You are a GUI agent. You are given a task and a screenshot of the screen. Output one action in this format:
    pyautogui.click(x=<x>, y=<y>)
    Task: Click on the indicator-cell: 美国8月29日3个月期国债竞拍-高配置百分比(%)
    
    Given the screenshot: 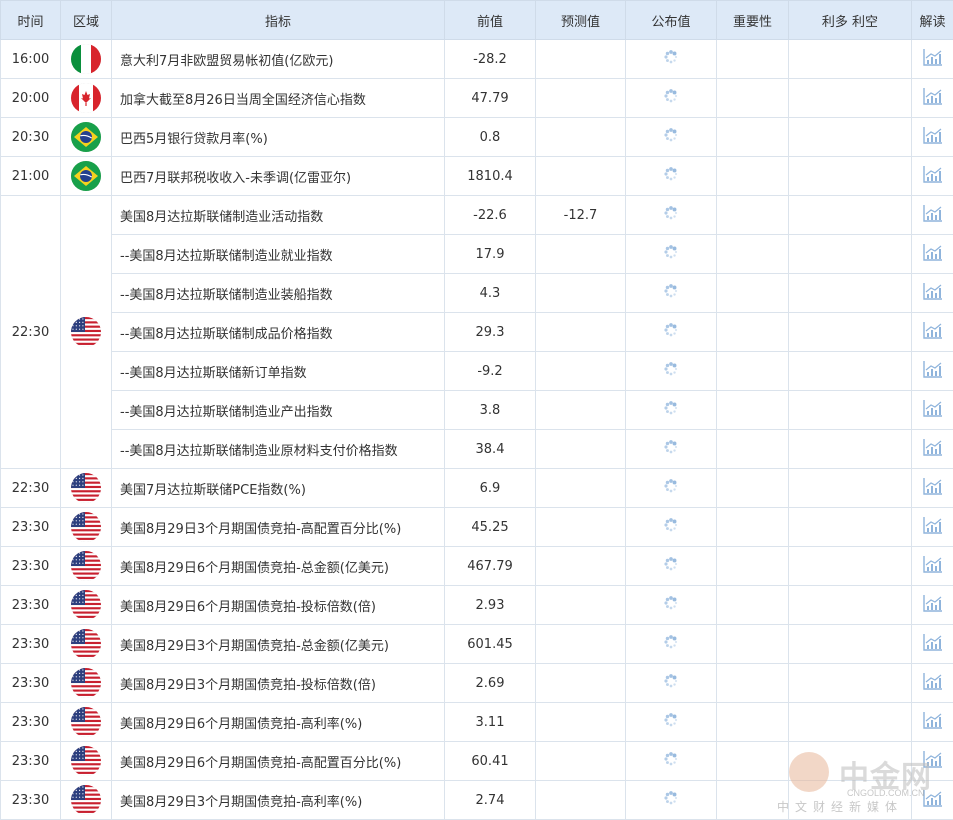 What is the action you would take?
    pyautogui.click(x=278, y=527)
    